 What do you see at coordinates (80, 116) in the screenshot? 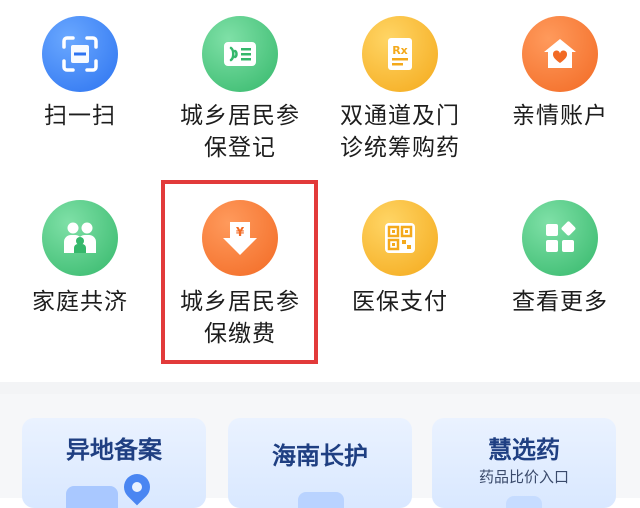
I see `service-label: 扫一扫` at bounding box center [80, 116].